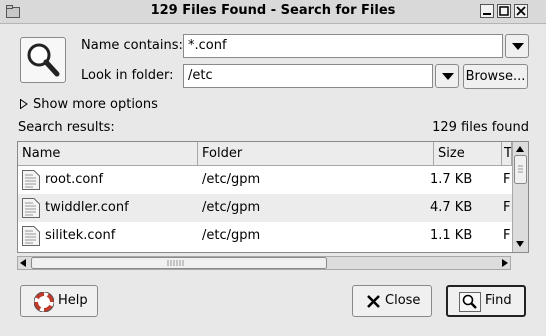 This screenshot has width=546, height=336. What do you see at coordinates (487, 14) in the screenshot?
I see `minimize-icon` at bounding box center [487, 14].